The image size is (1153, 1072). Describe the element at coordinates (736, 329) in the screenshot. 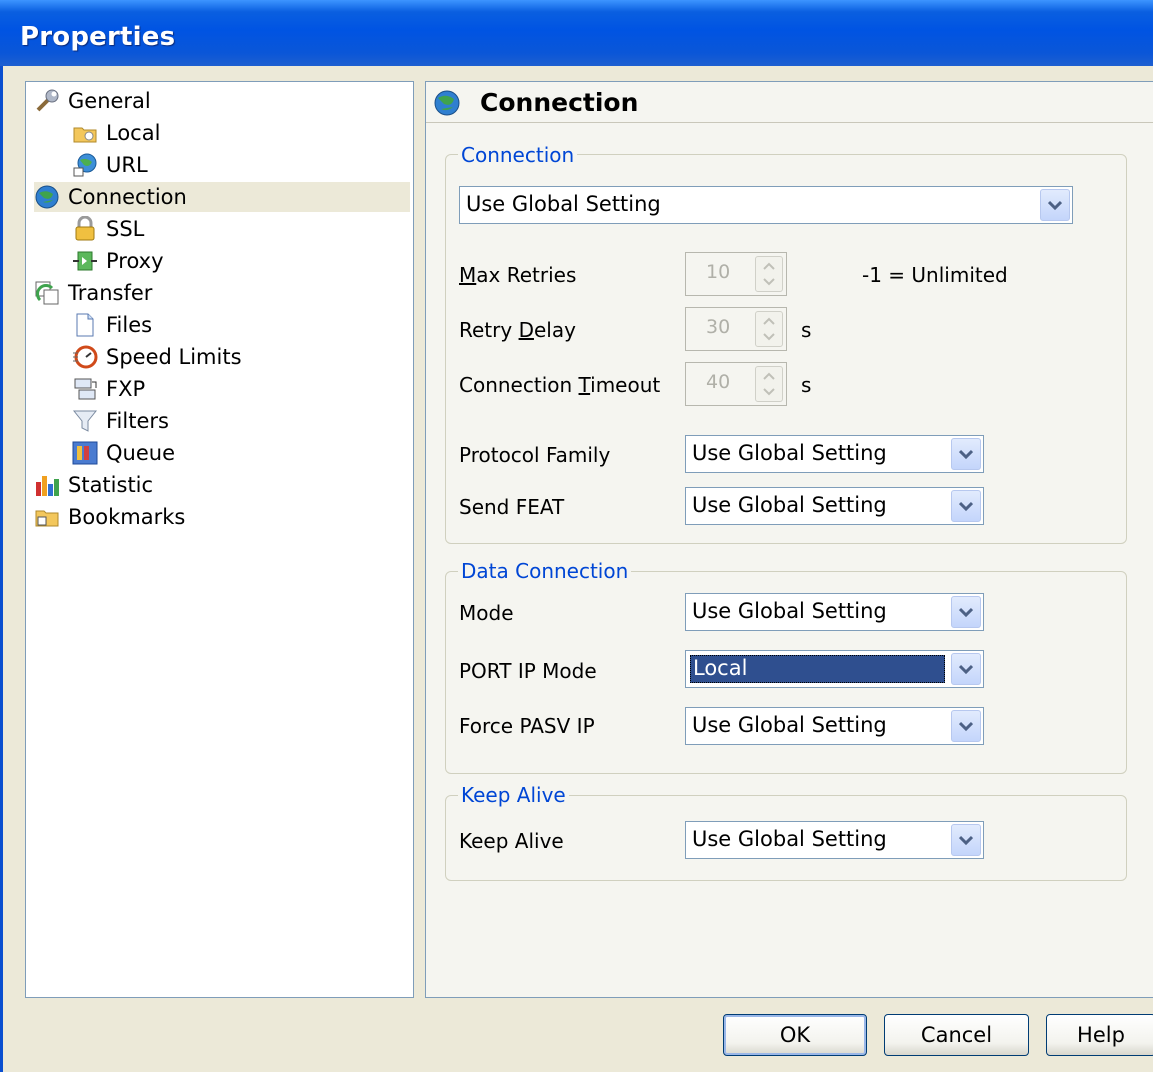

I see `retry-delay-spinner: 30` at that location.